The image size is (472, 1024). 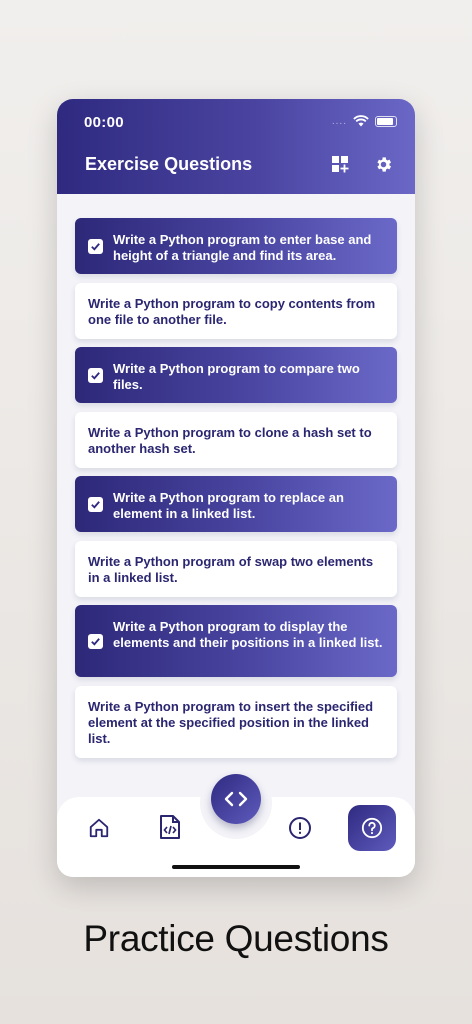 What do you see at coordinates (386, 121) in the screenshot?
I see `battery-icon` at bounding box center [386, 121].